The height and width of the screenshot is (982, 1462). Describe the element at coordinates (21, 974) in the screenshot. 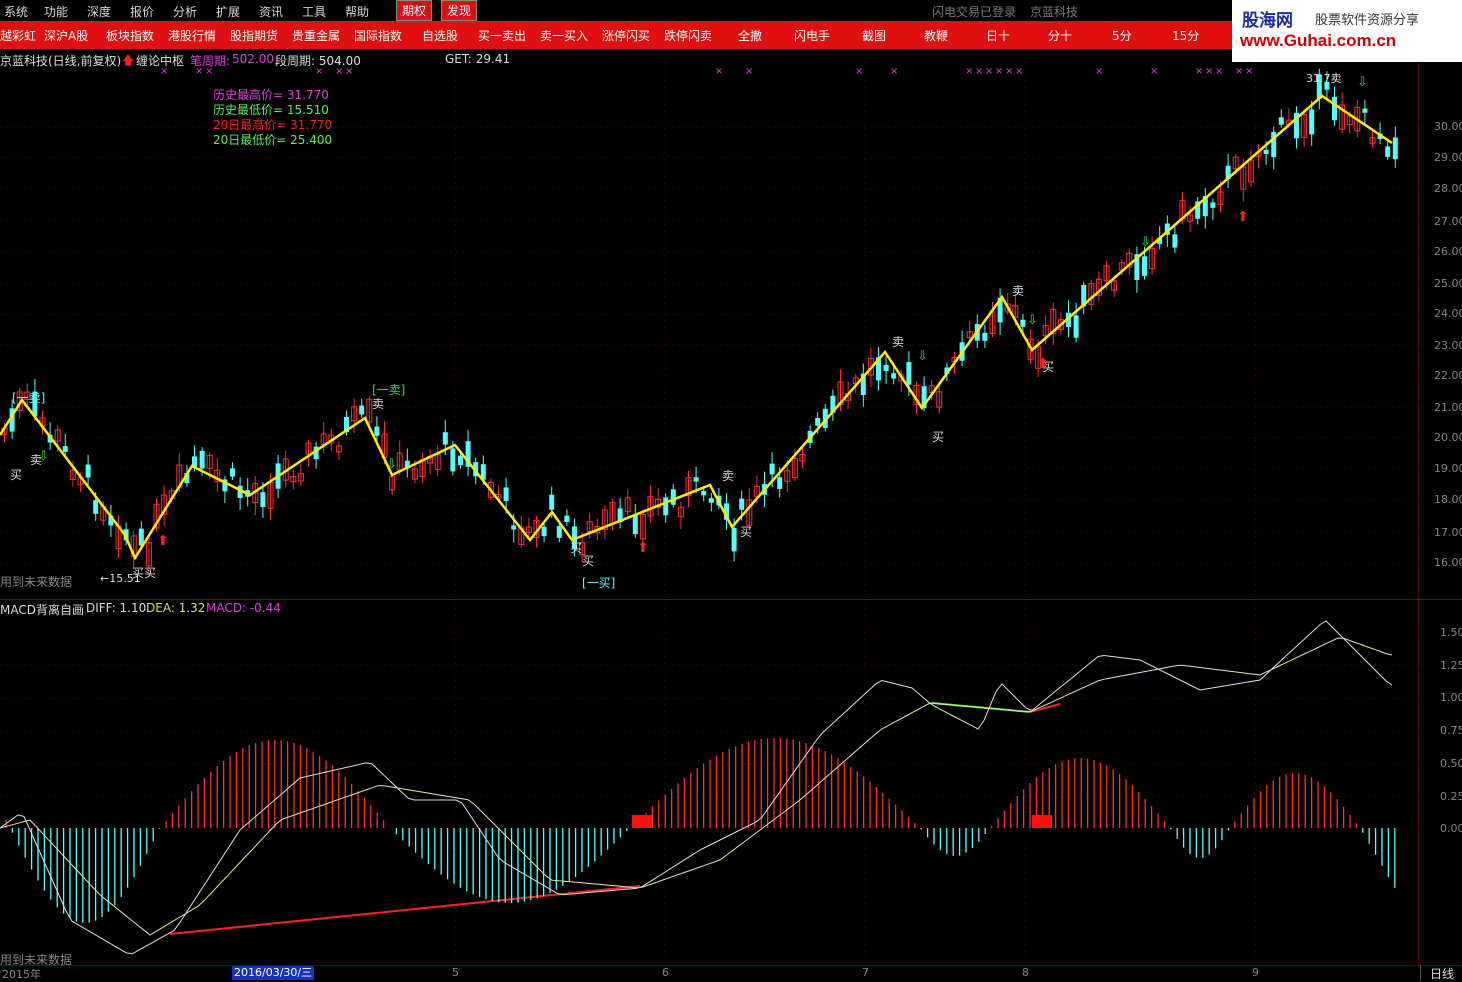

I see `x-tick: 2015年` at that location.